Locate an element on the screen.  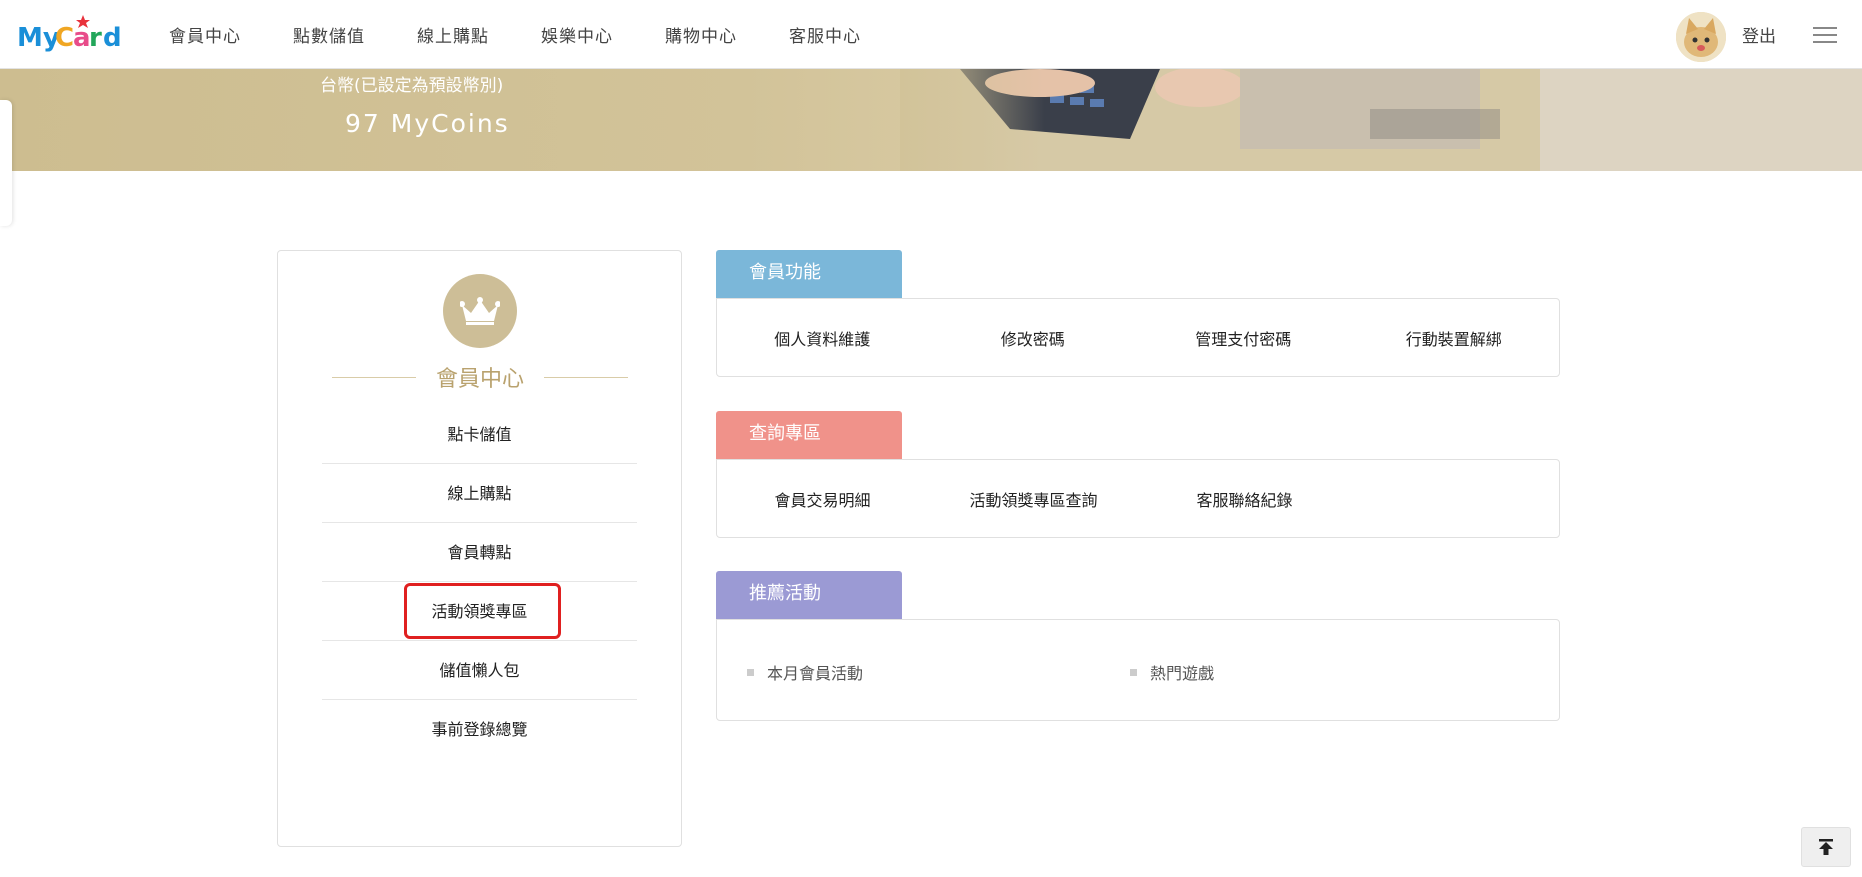
nav-customer-service: 客服中心 is located at coordinates (825, 34).